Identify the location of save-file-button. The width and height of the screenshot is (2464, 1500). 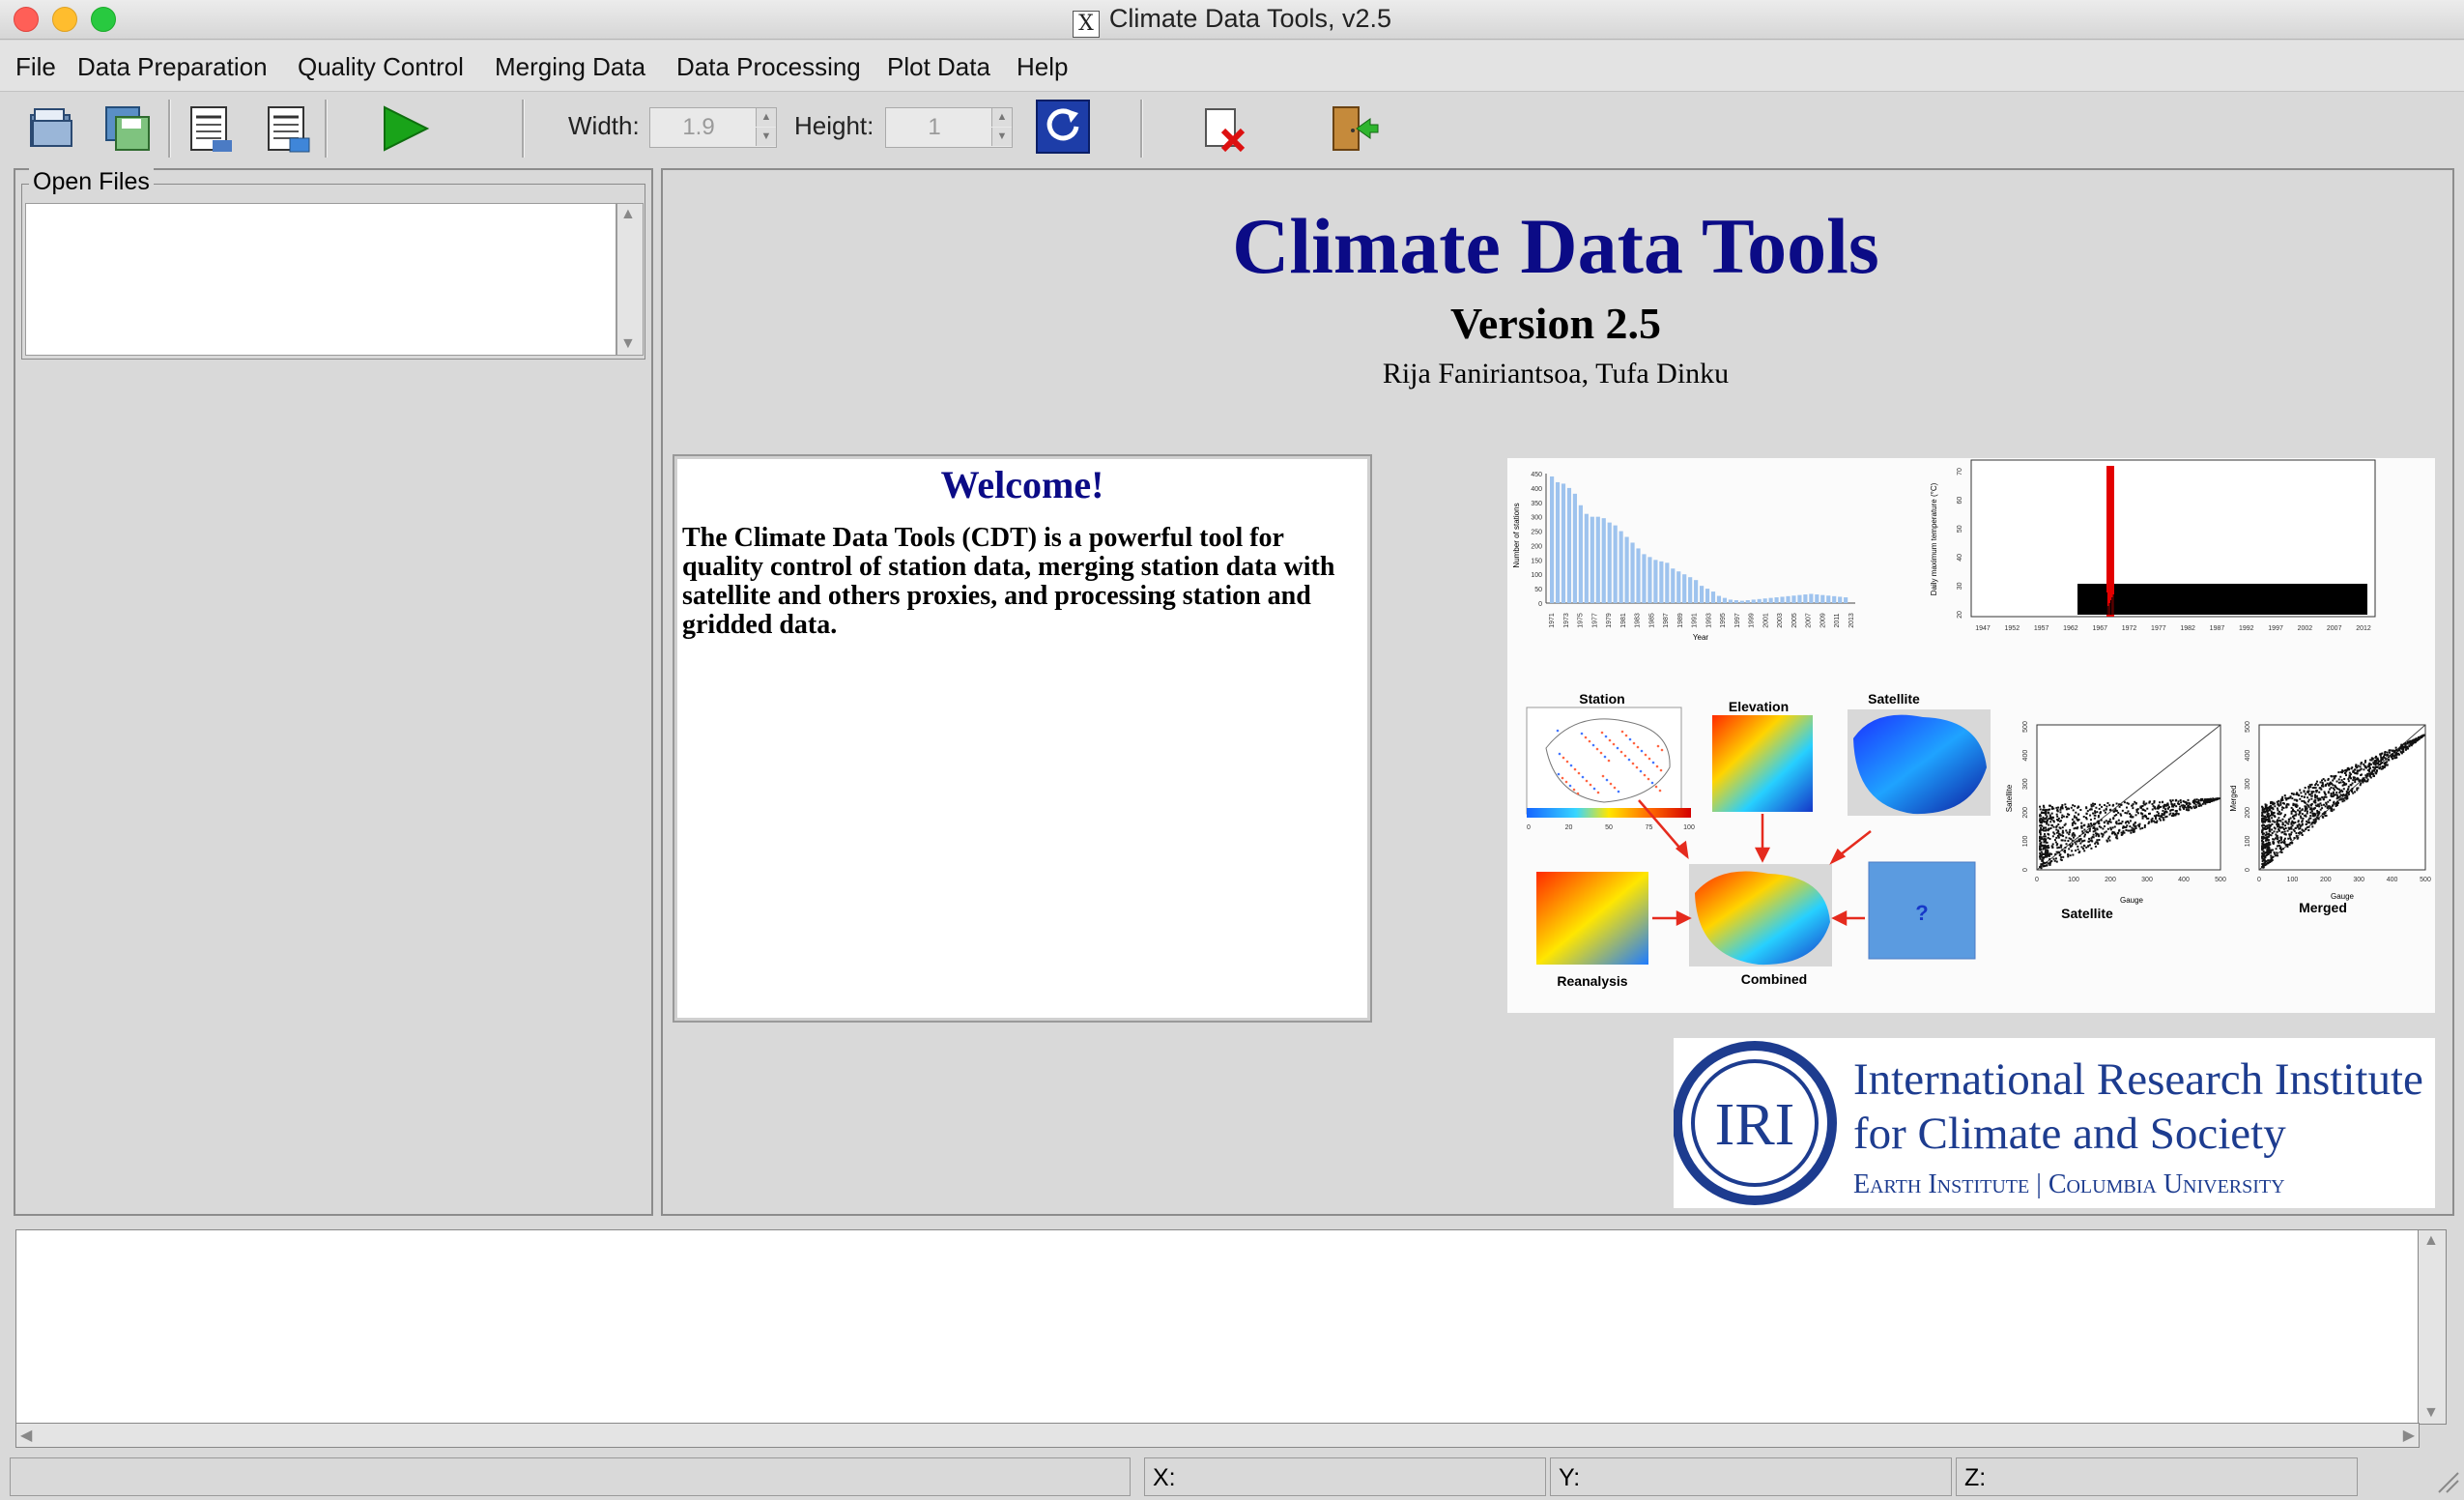
(127, 128).